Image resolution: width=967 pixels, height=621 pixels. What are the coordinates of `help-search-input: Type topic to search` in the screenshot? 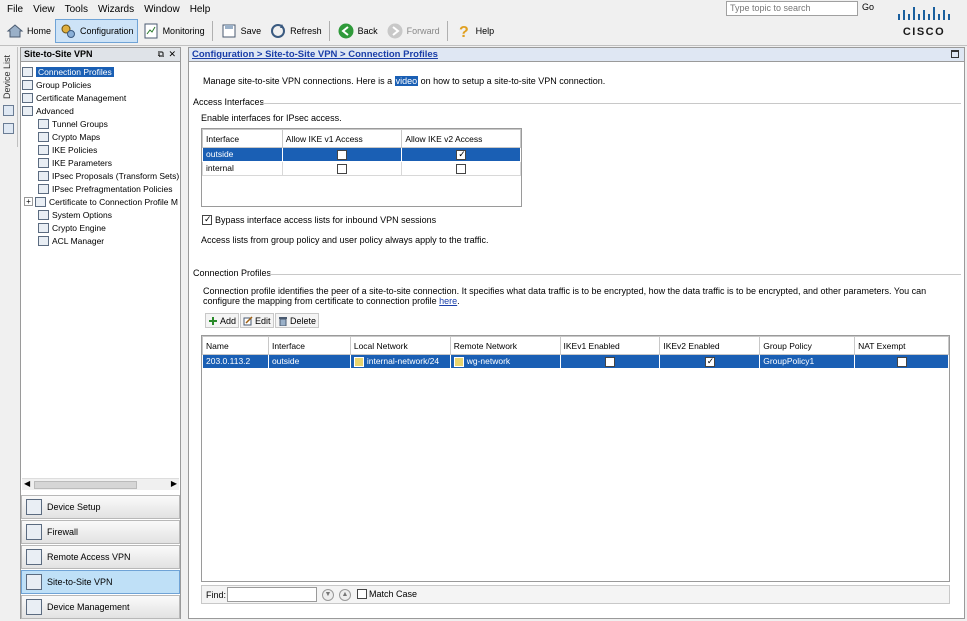 It's located at (792, 8).